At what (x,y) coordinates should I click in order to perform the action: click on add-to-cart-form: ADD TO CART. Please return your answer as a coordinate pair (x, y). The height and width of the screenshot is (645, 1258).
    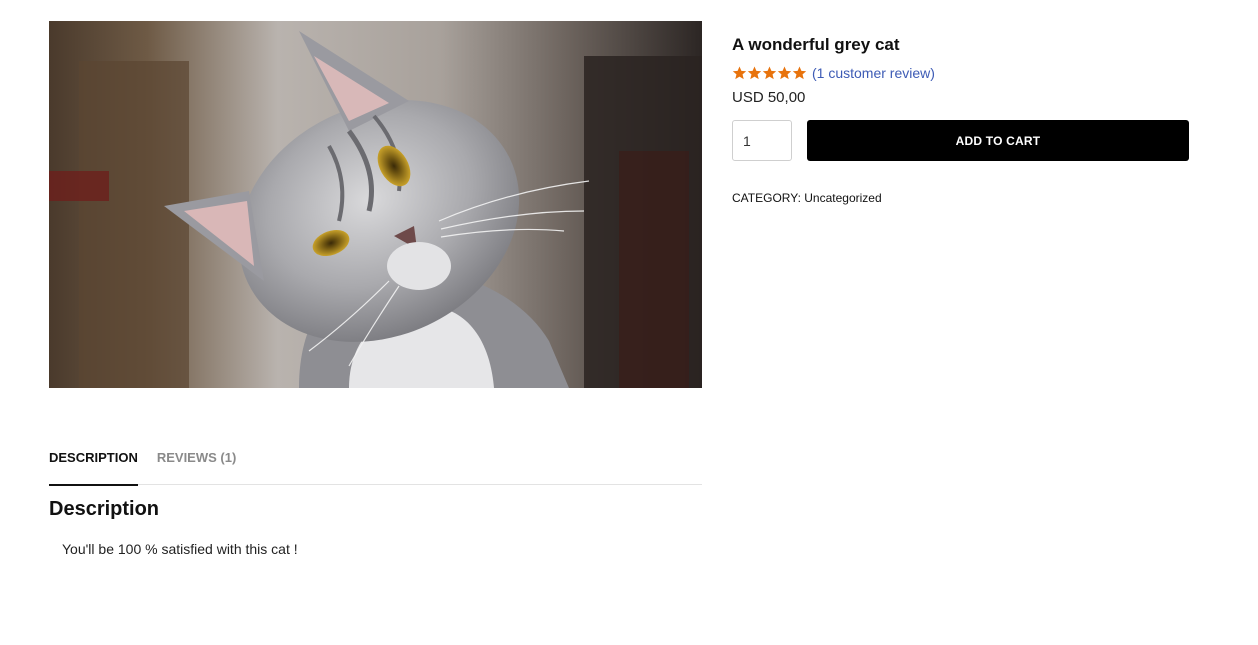
    Looking at the image, I should click on (962, 140).